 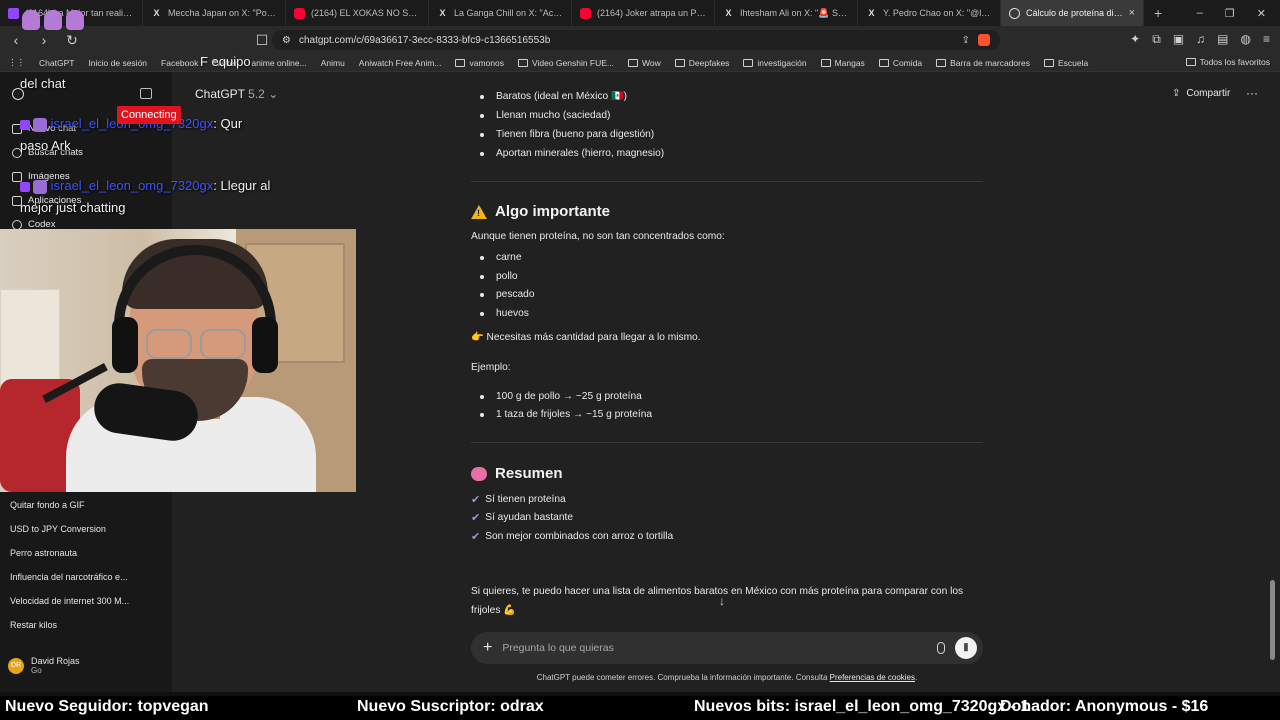 I want to click on close-window-icon: ✕, so click(x=1261, y=13).